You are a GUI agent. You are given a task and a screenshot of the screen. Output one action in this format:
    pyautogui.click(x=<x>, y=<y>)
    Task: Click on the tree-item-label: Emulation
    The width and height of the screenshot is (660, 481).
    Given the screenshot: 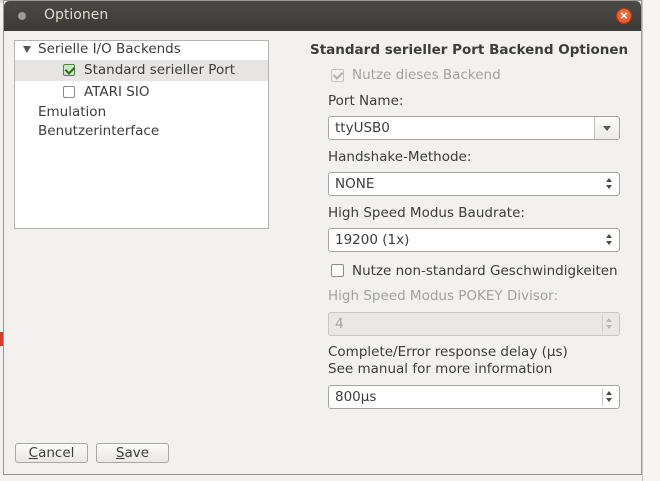 What is the action you would take?
    pyautogui.click(x=72, y=112)
    